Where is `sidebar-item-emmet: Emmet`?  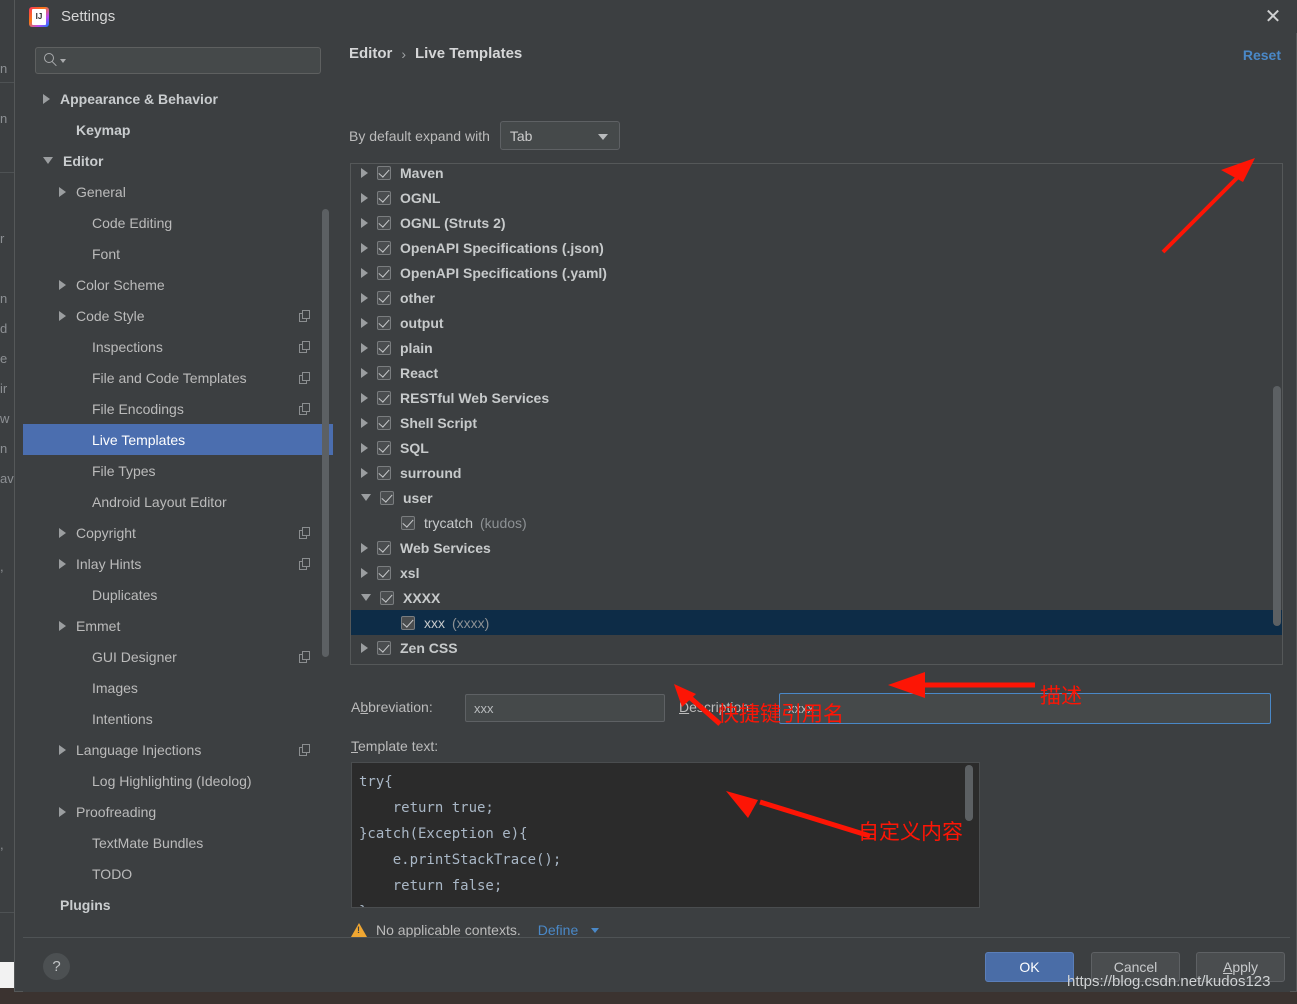
sidebar-item-emmet: Emmet is located at coordinates (178, 625).